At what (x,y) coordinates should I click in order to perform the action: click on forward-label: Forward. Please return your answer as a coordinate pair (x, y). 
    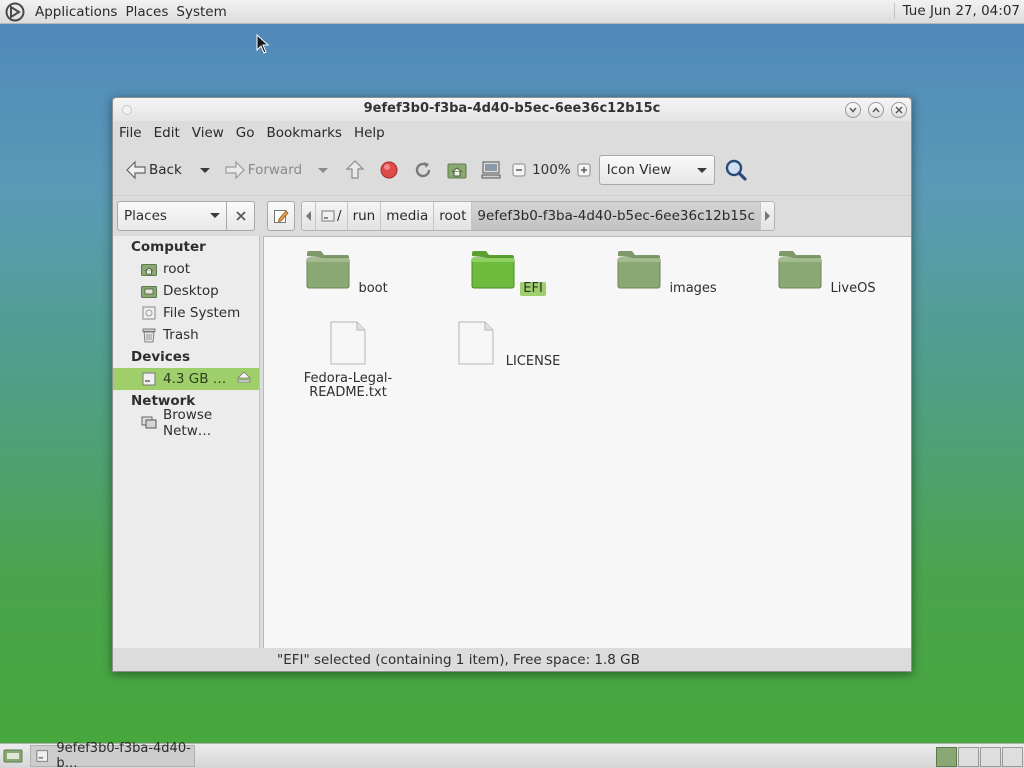
    Looking at the image, I should click on (275, 170).